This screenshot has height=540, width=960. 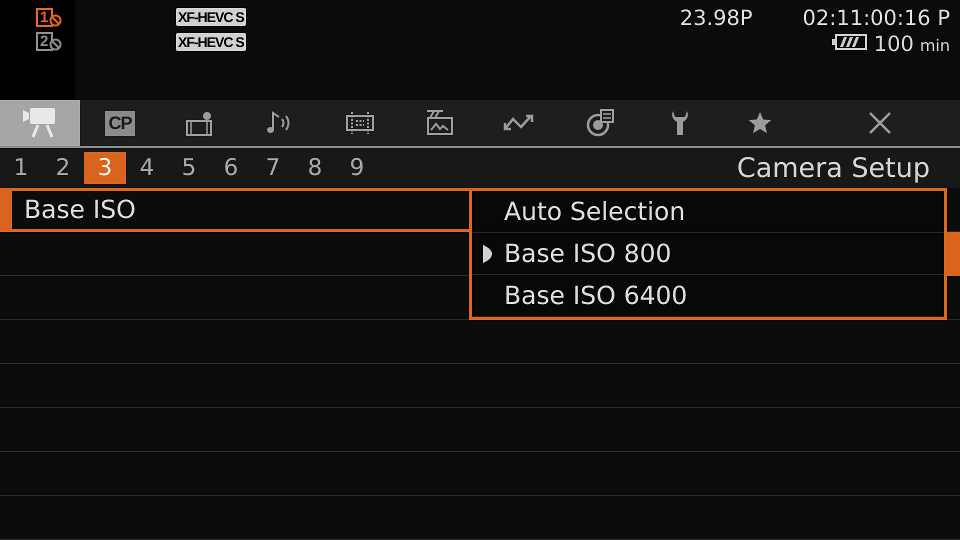 I want to click on option-item: Auto Selection, so click(x=708, y=212).